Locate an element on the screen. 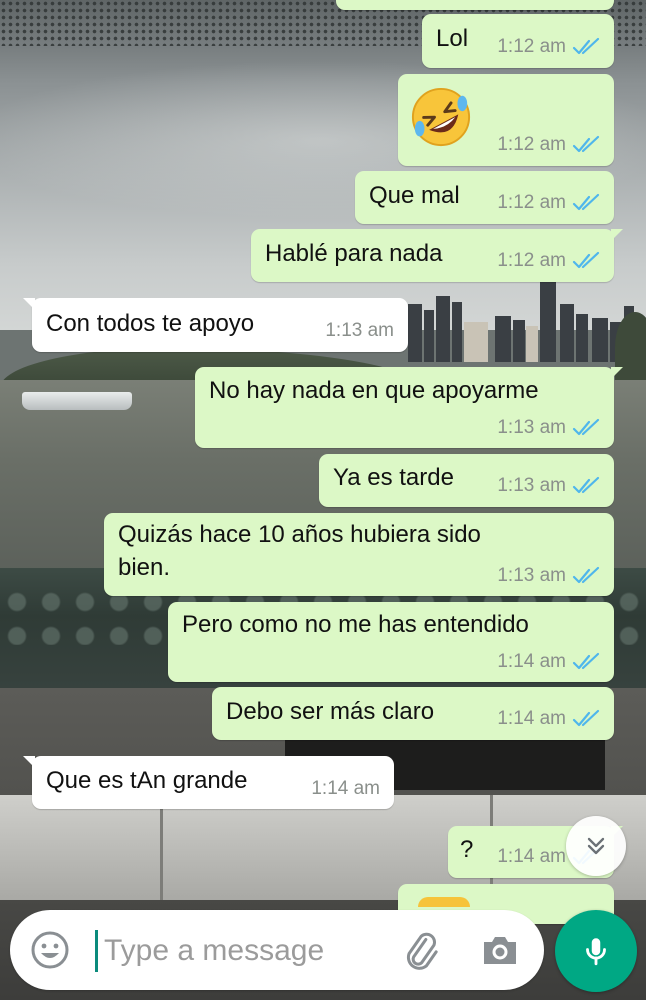 The image size is (646, 1000). message-bubble-outgoing: 1:12 am is located at coordinates (506, 120).